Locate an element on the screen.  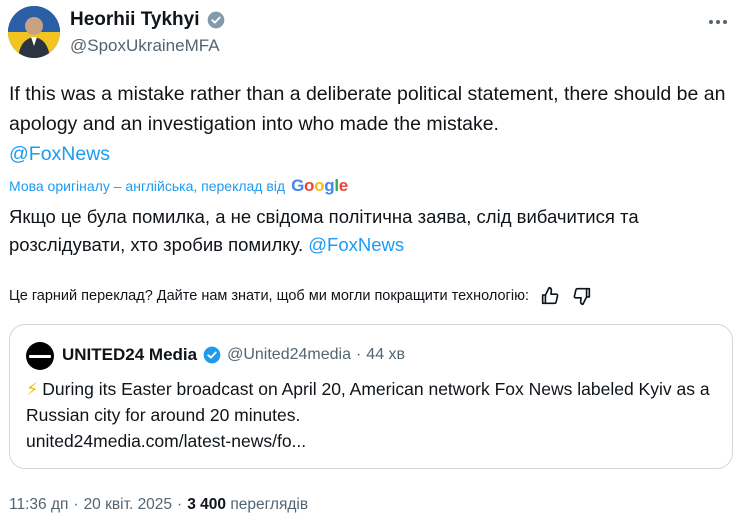
author-name: Heorhii Tykhyi is located at coordinates (135, 20).